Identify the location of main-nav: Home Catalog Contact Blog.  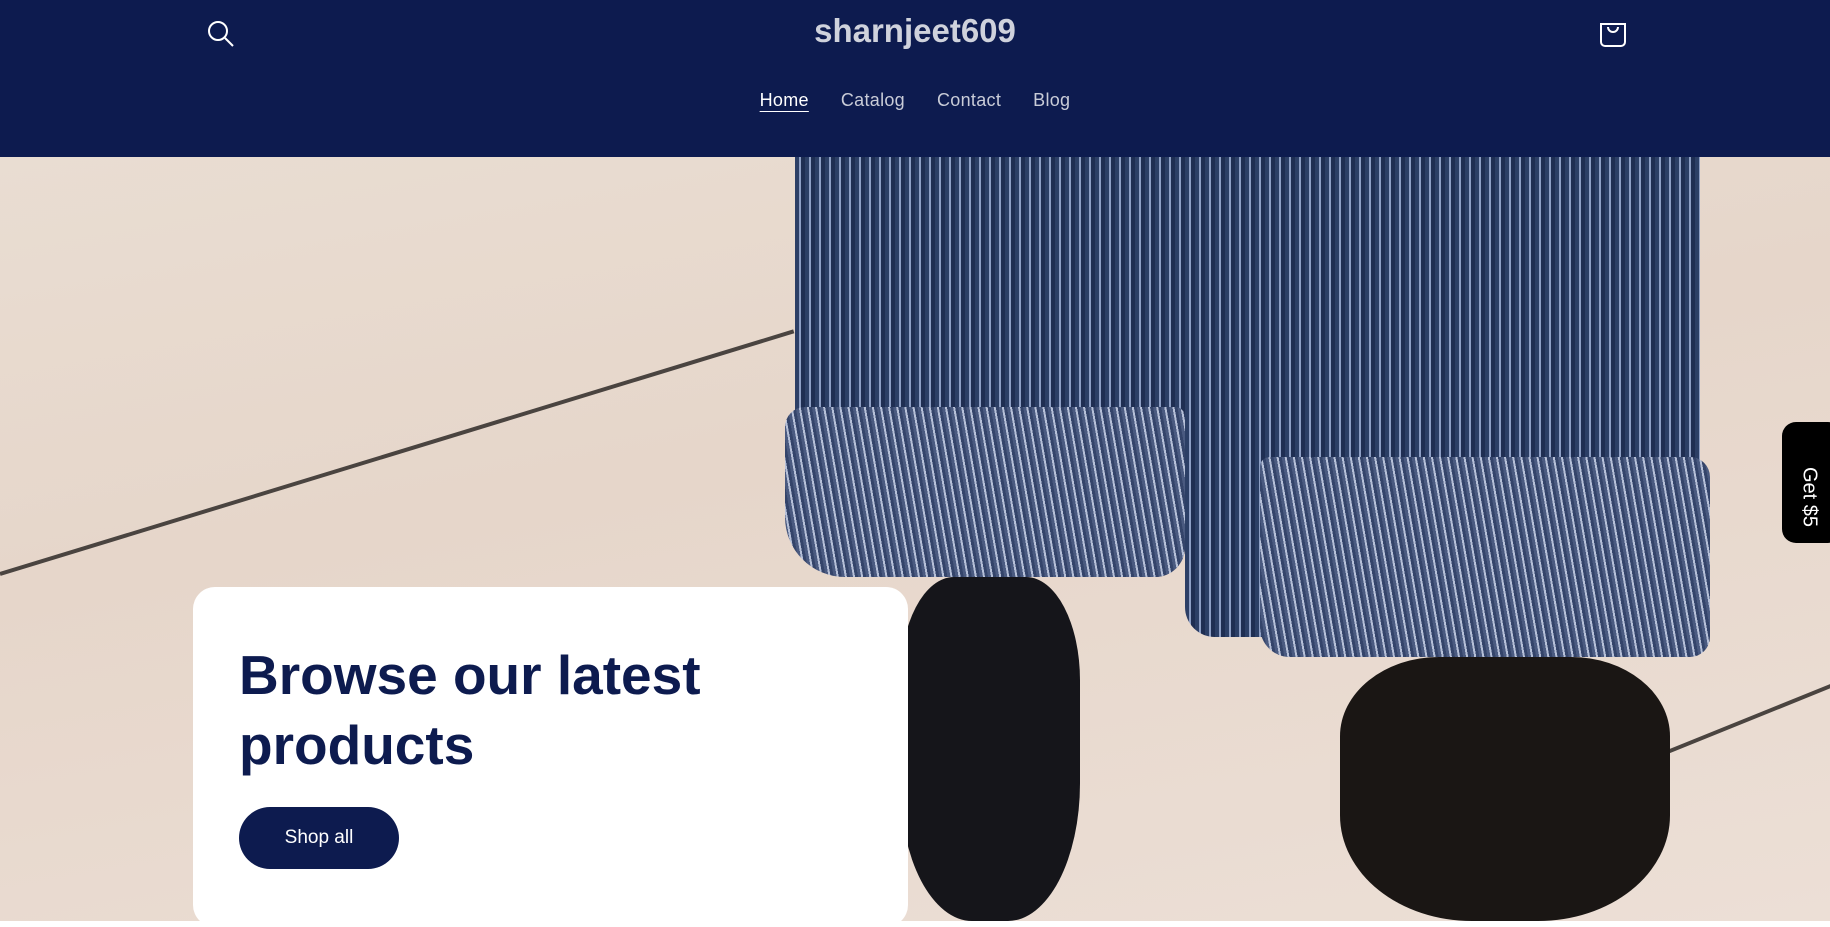
(915, 100).